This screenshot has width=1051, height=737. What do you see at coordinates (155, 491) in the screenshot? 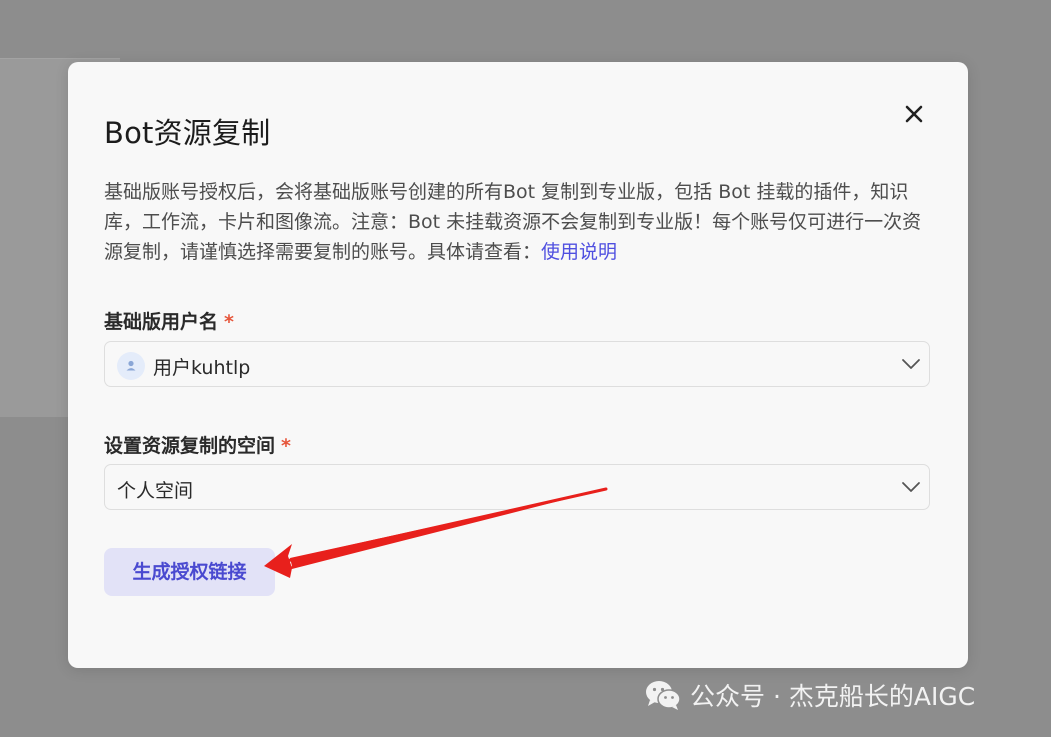
I see `space-value: 个人空间` at bounding box center [155, 491].